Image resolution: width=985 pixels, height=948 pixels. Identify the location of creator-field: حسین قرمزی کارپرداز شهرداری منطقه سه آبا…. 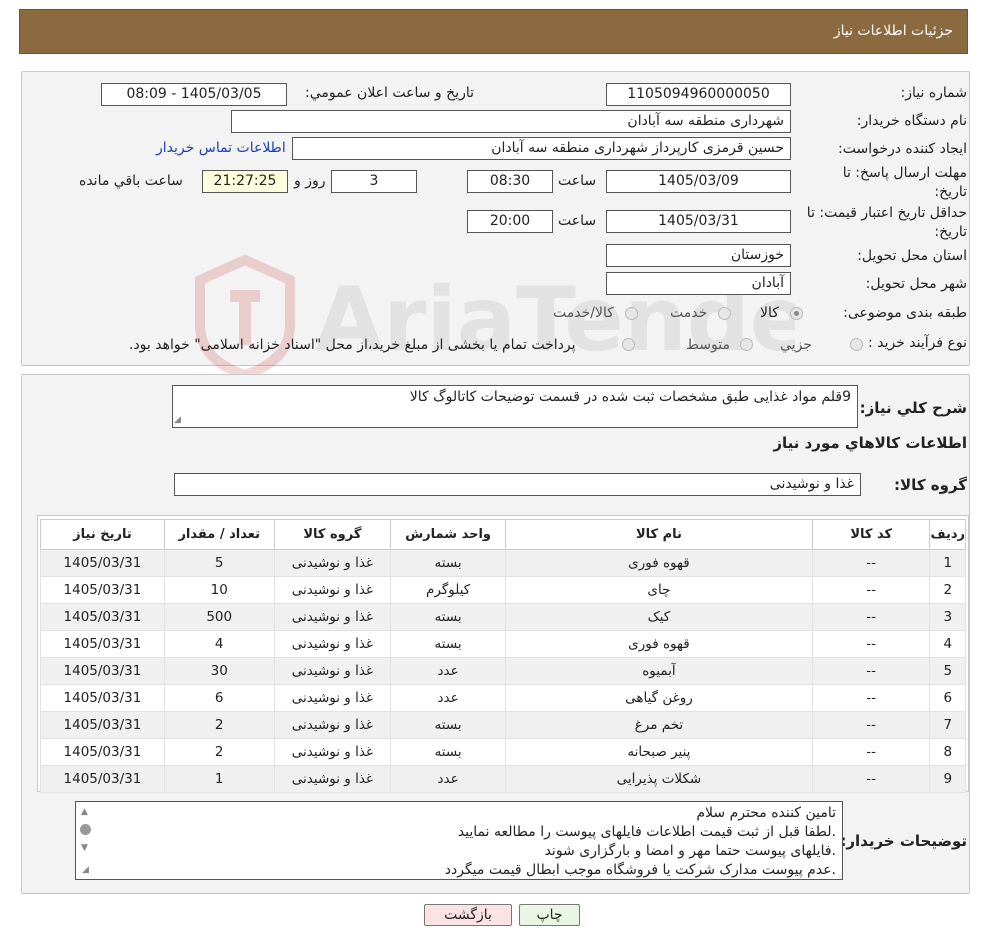
(541, 148).